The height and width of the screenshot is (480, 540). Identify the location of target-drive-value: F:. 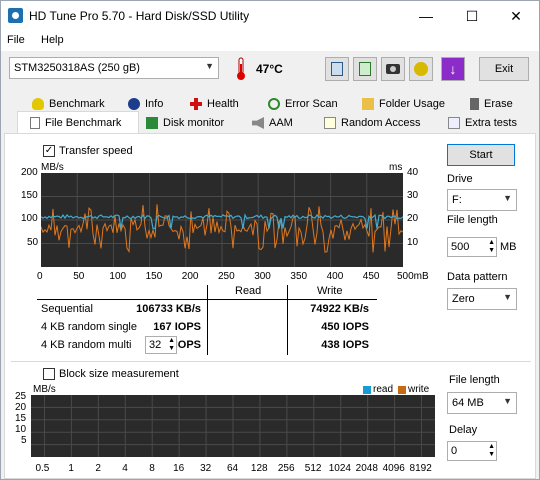
(457, 200).